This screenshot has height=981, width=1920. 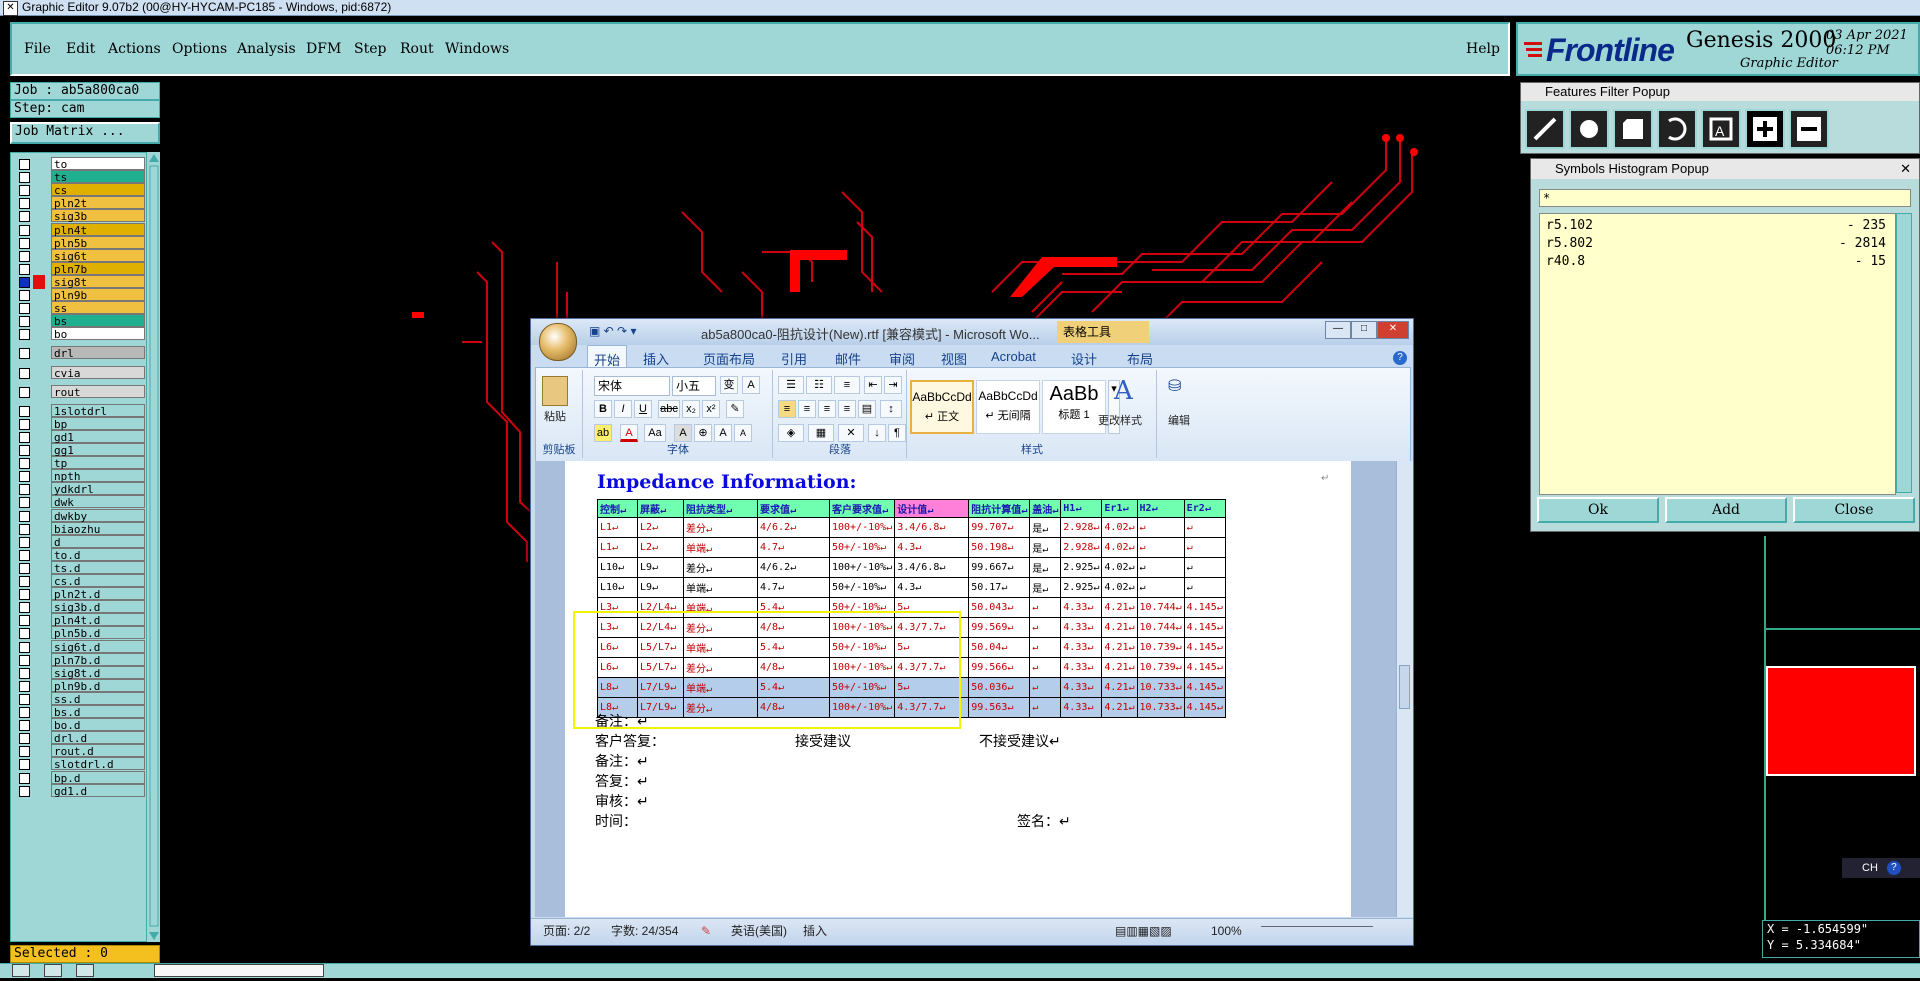 I want to click on layer-row-bp-d: bp.d, so click(x=80, y=777).